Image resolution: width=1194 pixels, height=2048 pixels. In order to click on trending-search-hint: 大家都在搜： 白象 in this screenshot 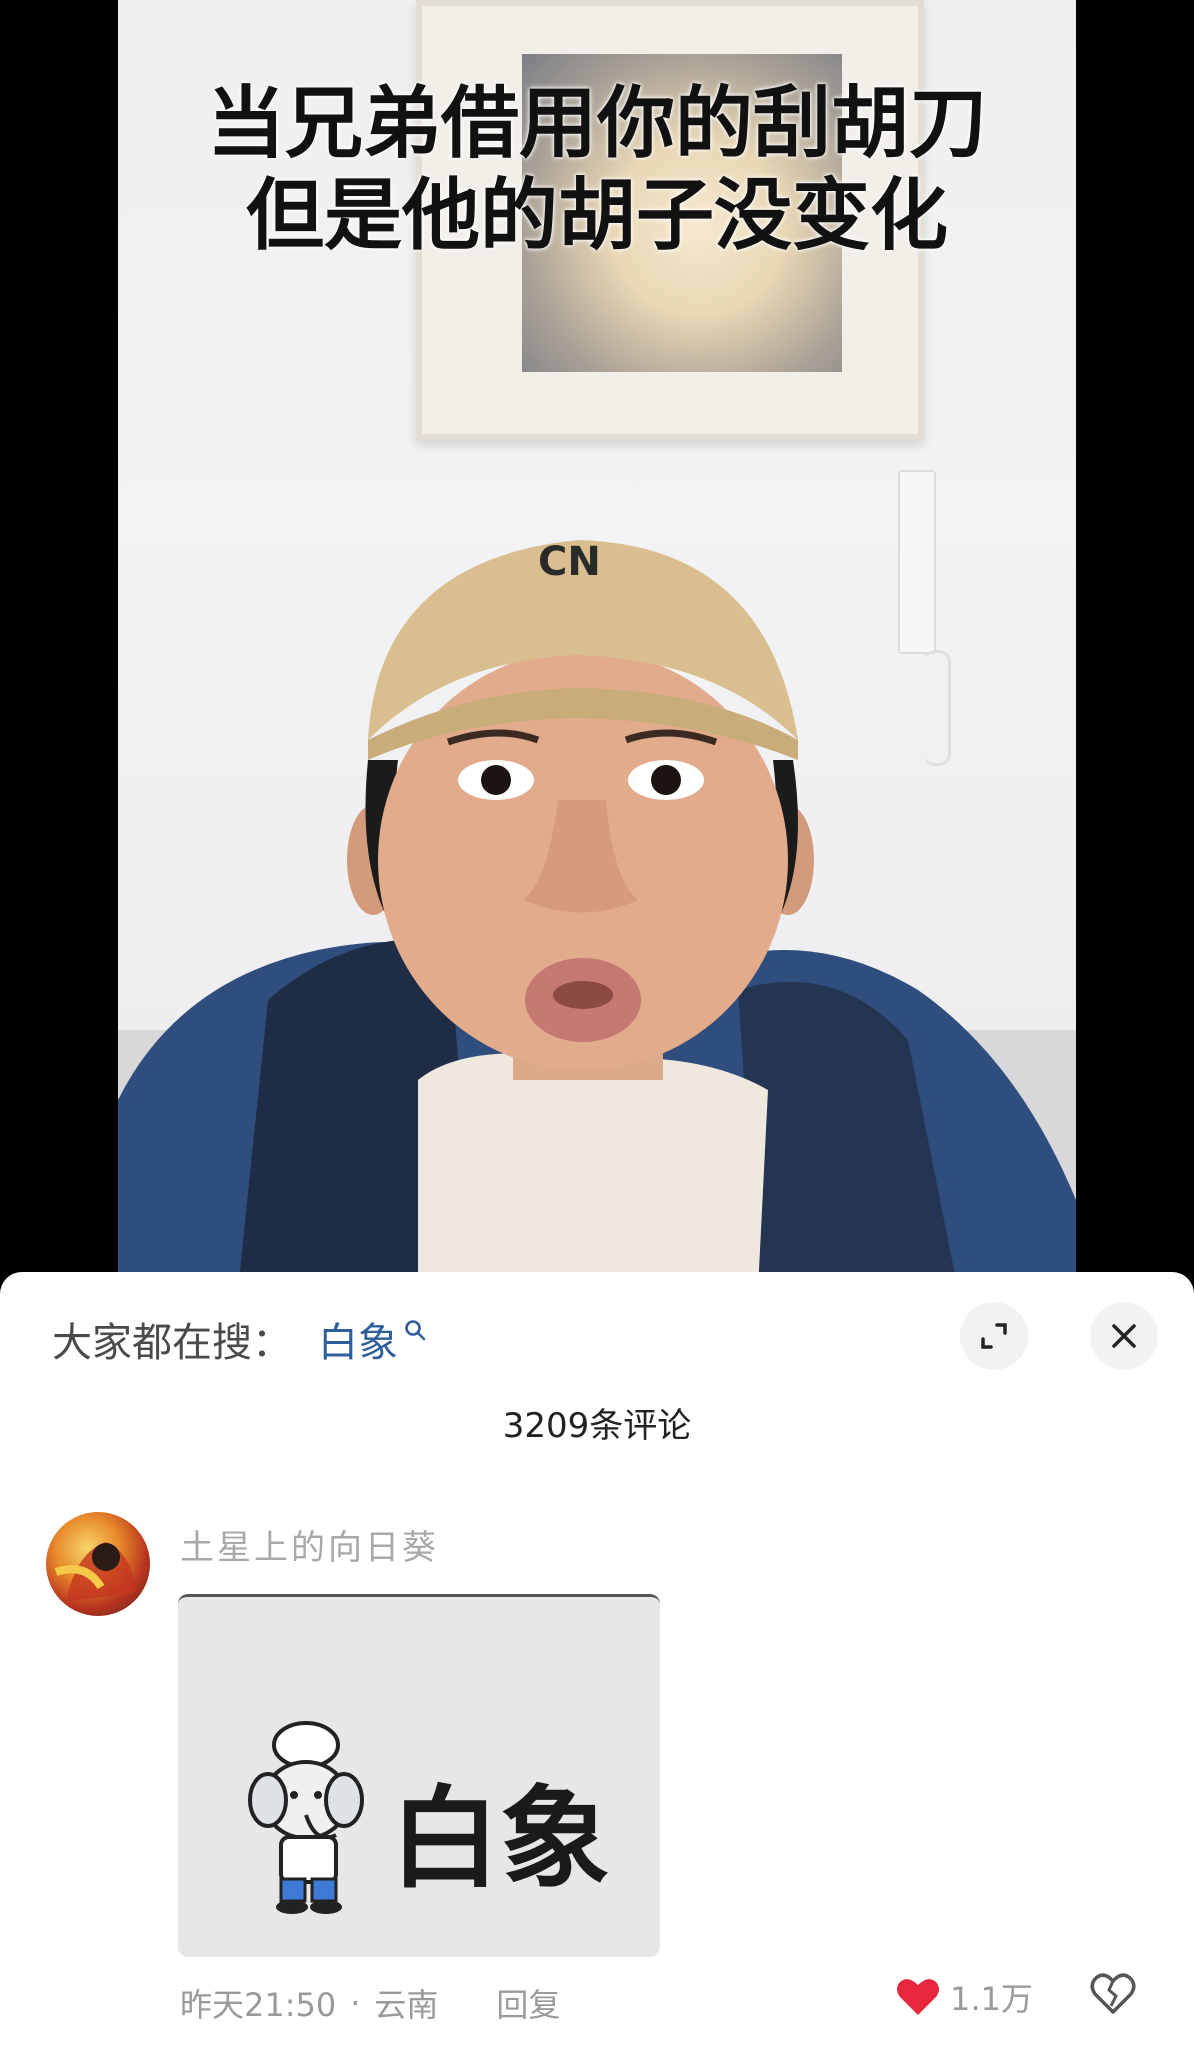, I will do `click(239, 1339)`.